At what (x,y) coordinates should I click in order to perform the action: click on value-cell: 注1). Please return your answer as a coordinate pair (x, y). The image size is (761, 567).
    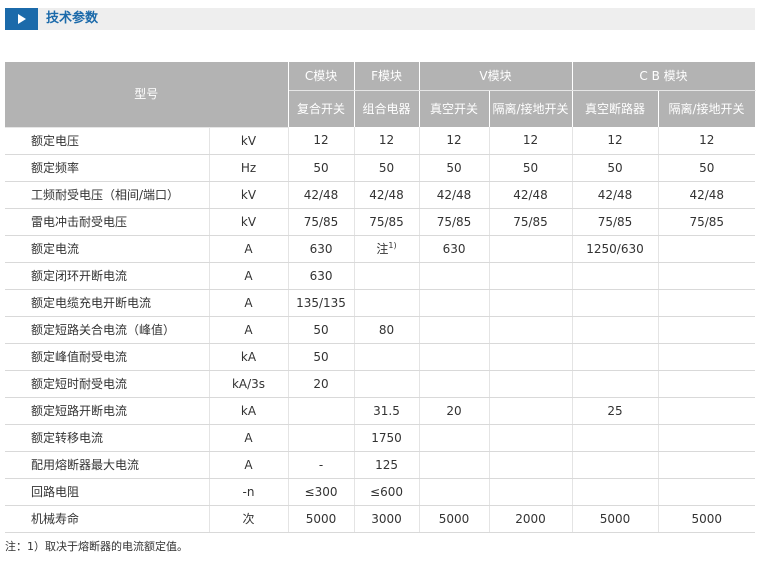
    Looking at the image, I should click on (387, 249).